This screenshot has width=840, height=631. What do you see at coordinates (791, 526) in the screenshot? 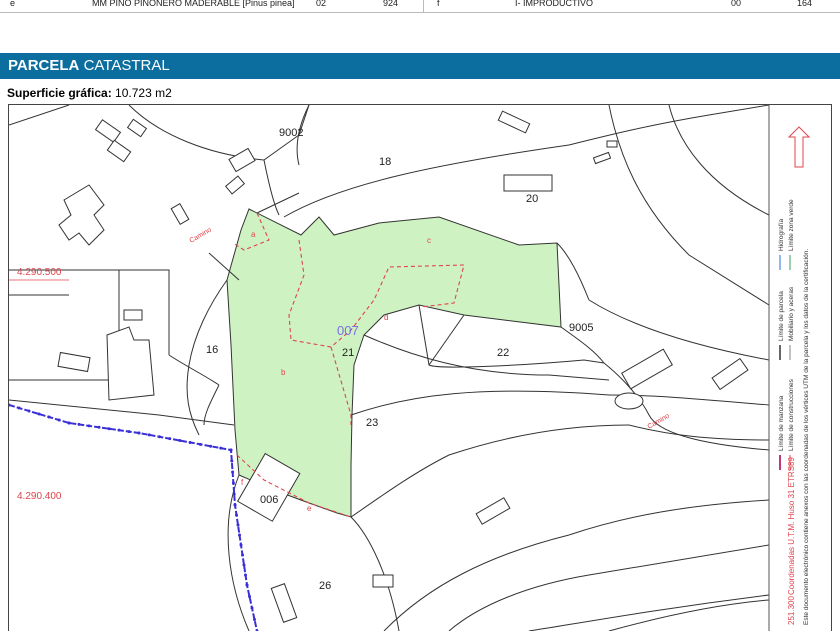
I see `legend-coords: Coordenadas U.T.M. Huso 31 ETRS89` at bounding box center [791, 526].